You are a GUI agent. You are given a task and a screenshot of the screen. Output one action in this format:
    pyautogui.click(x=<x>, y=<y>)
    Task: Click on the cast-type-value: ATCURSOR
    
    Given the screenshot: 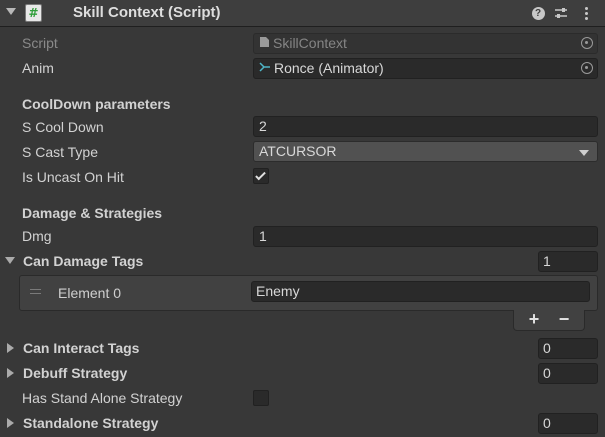 What is the action you would take?
    pyautogui.click(x=298, y=151)
    